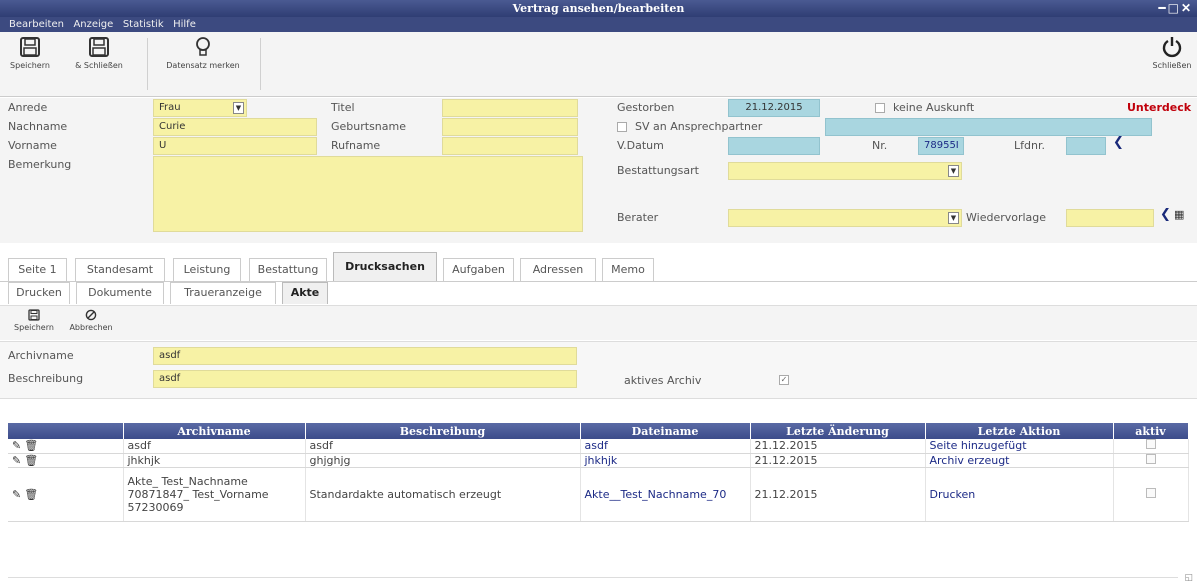 The width and height of the screenshot is (1197, 585). Describe the element at coordinates (99, 65) in the screenshot. I see `save-close-button-label: & Schließen` at that location.